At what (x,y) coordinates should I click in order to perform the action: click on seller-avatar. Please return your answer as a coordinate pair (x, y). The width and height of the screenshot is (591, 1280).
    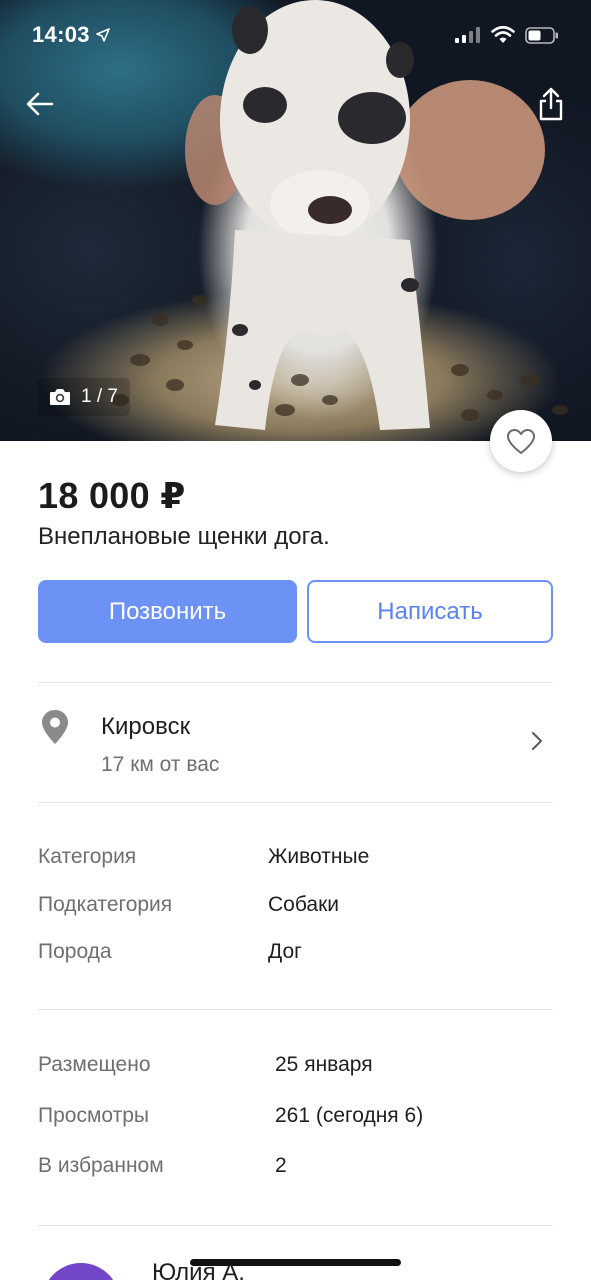
    Looking at the image, I should click on (81, 1271).